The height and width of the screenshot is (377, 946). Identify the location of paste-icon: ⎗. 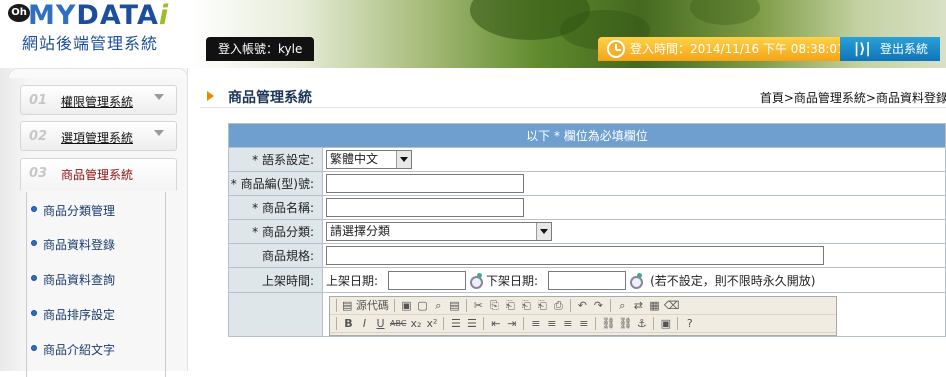
(510, 305).